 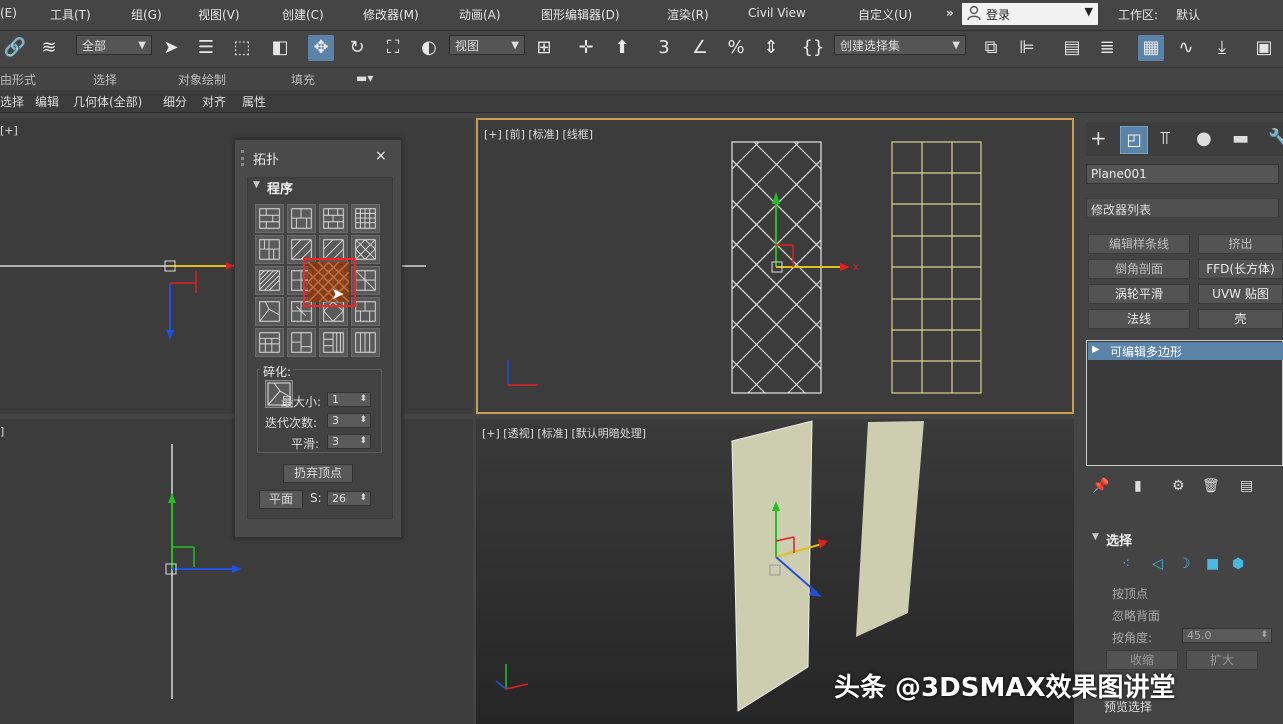 I want to click on expand-icon: ▶, so click(x=1096, y=349).